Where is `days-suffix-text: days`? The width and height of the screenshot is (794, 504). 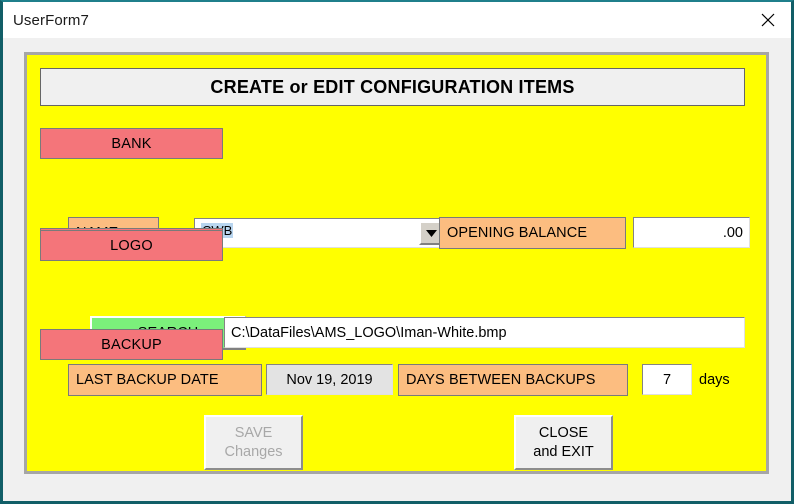
days-suffix-text: days is located at coordinates (714, 379).